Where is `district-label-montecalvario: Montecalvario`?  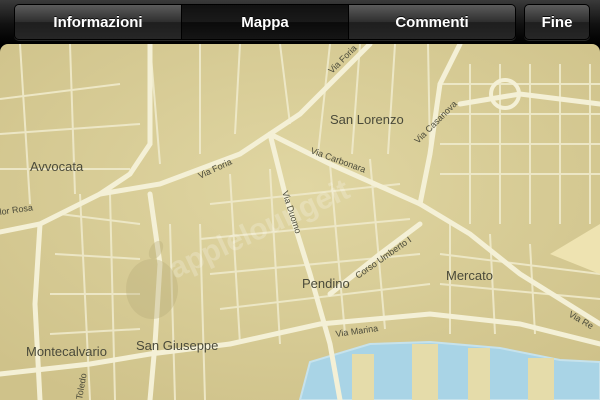 district-label-montecalvario: Montecalvario is located at coordinates (66, 351).